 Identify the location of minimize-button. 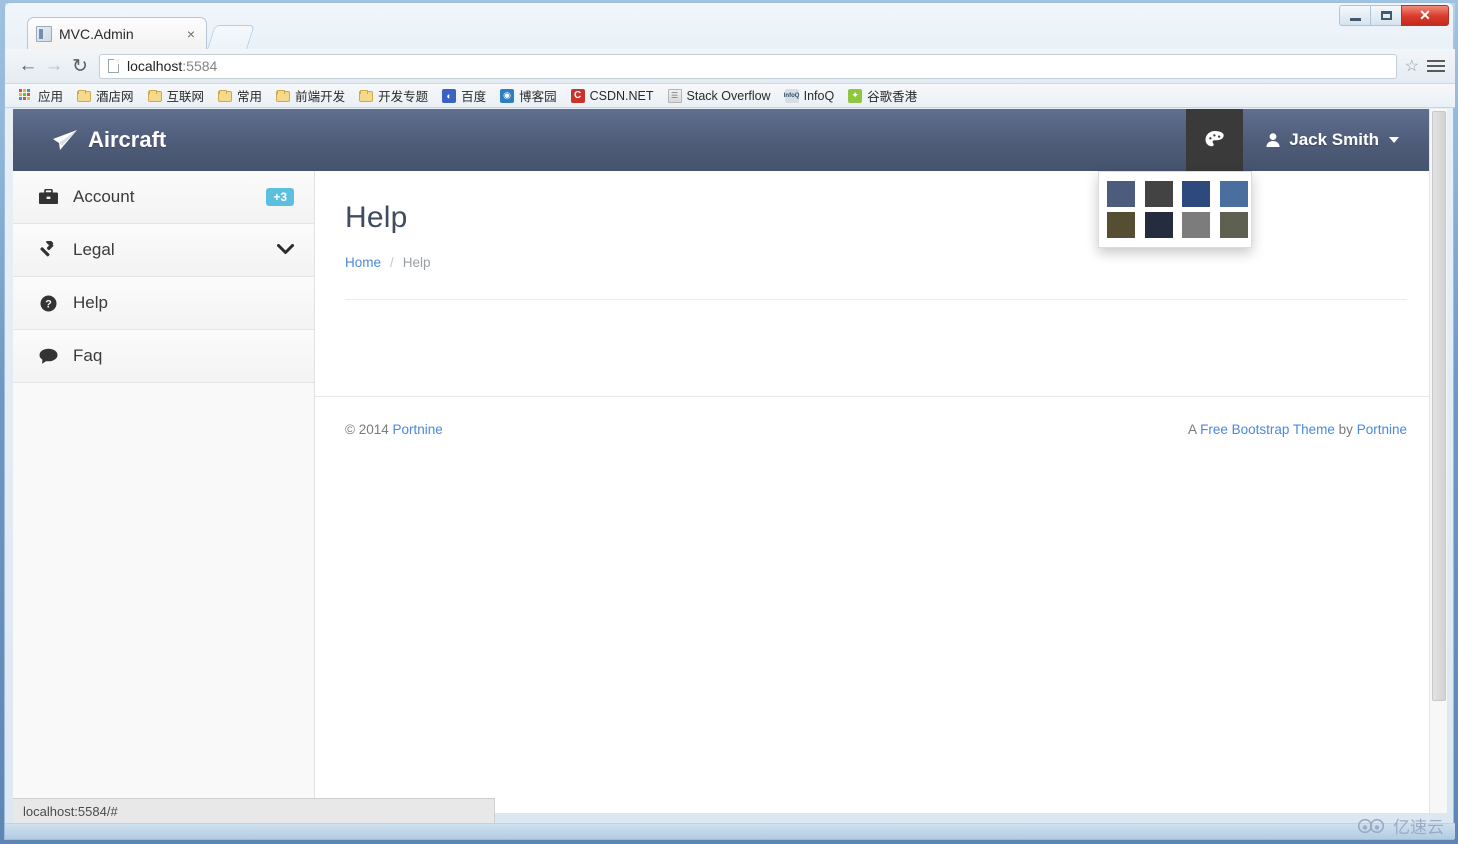
(1354, 15).